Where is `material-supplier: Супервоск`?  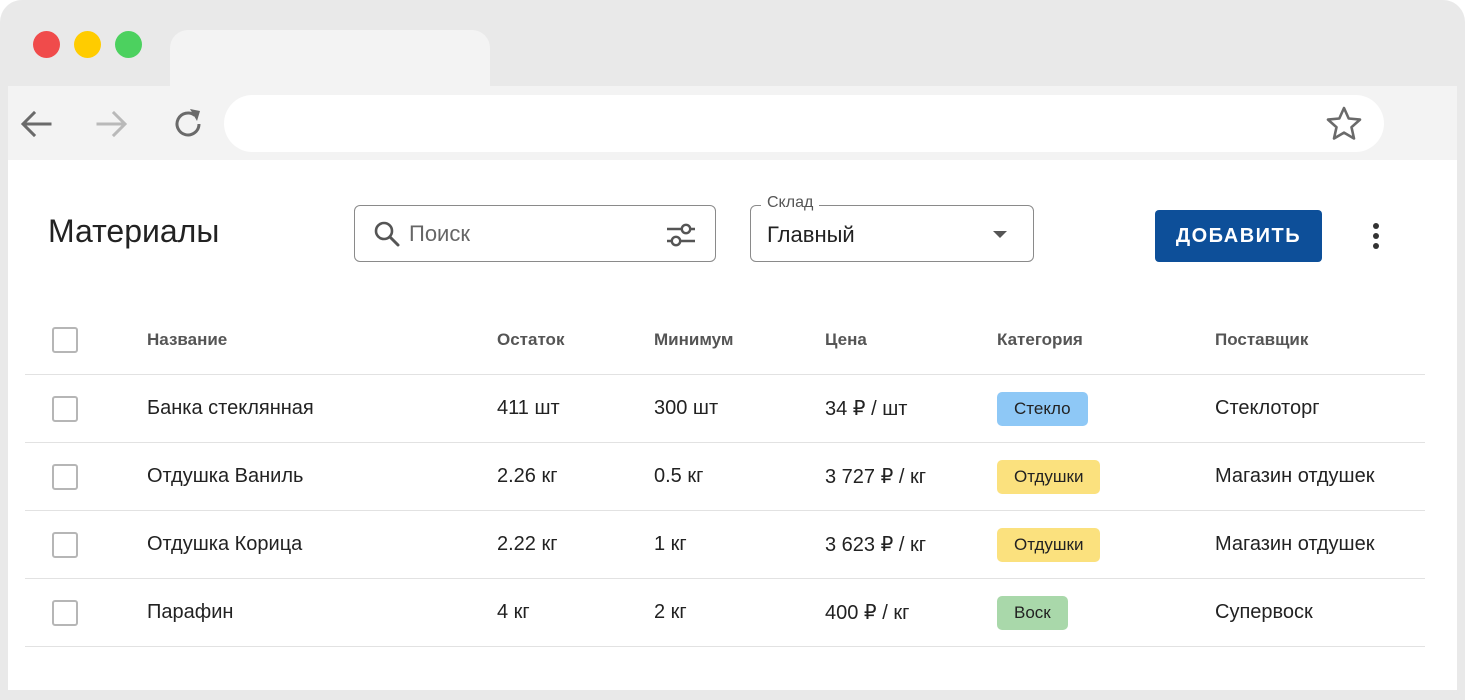 material-supplier: Супервоск is located at coordinates (1264, 612).